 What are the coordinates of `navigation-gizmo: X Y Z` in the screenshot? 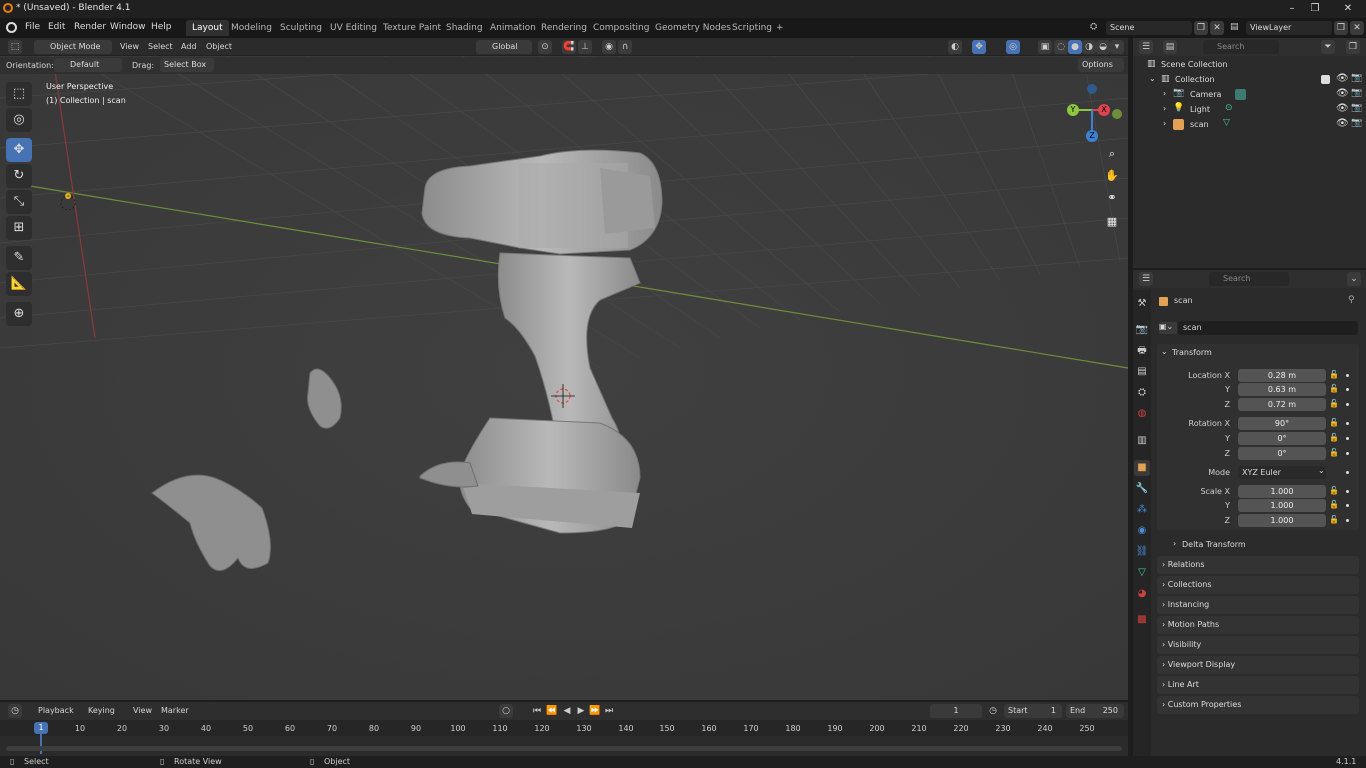 It's located at (1092, 114).